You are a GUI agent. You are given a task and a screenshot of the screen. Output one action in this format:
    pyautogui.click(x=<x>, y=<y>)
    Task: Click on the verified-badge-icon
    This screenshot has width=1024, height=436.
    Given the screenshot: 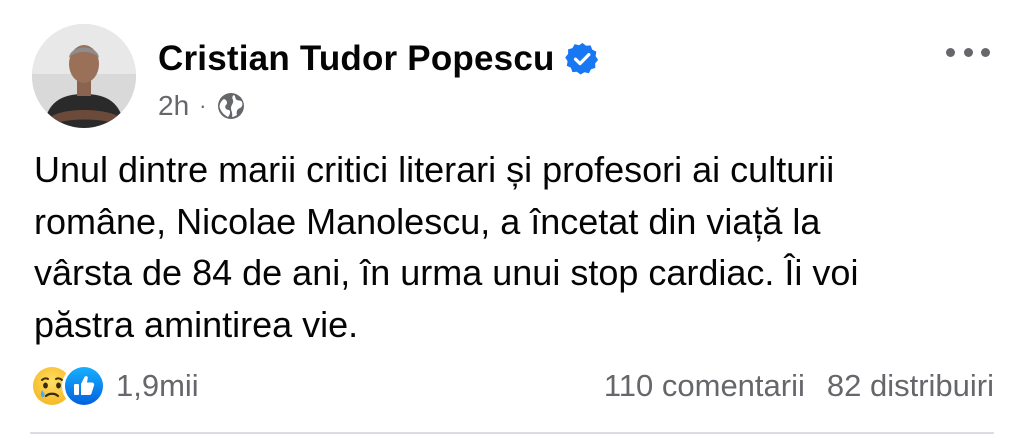 What is the action you would take?
    pyautogui.click(x=581, y=59)
    